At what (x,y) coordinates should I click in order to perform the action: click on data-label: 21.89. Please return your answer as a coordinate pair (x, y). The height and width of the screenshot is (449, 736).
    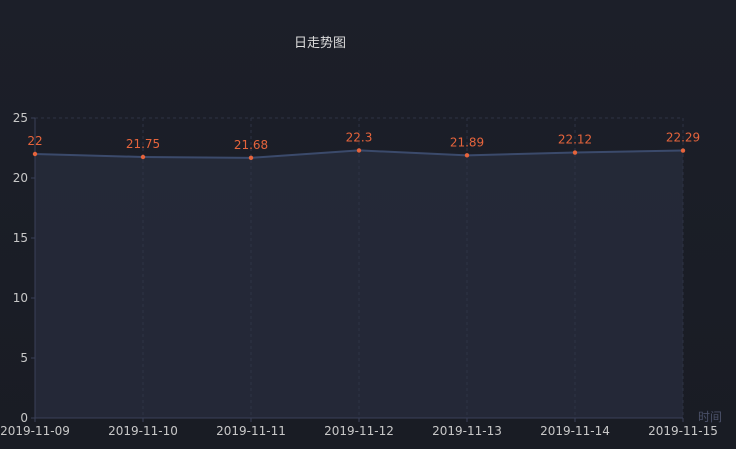
    Looking at the image, I should click on (467, 142).